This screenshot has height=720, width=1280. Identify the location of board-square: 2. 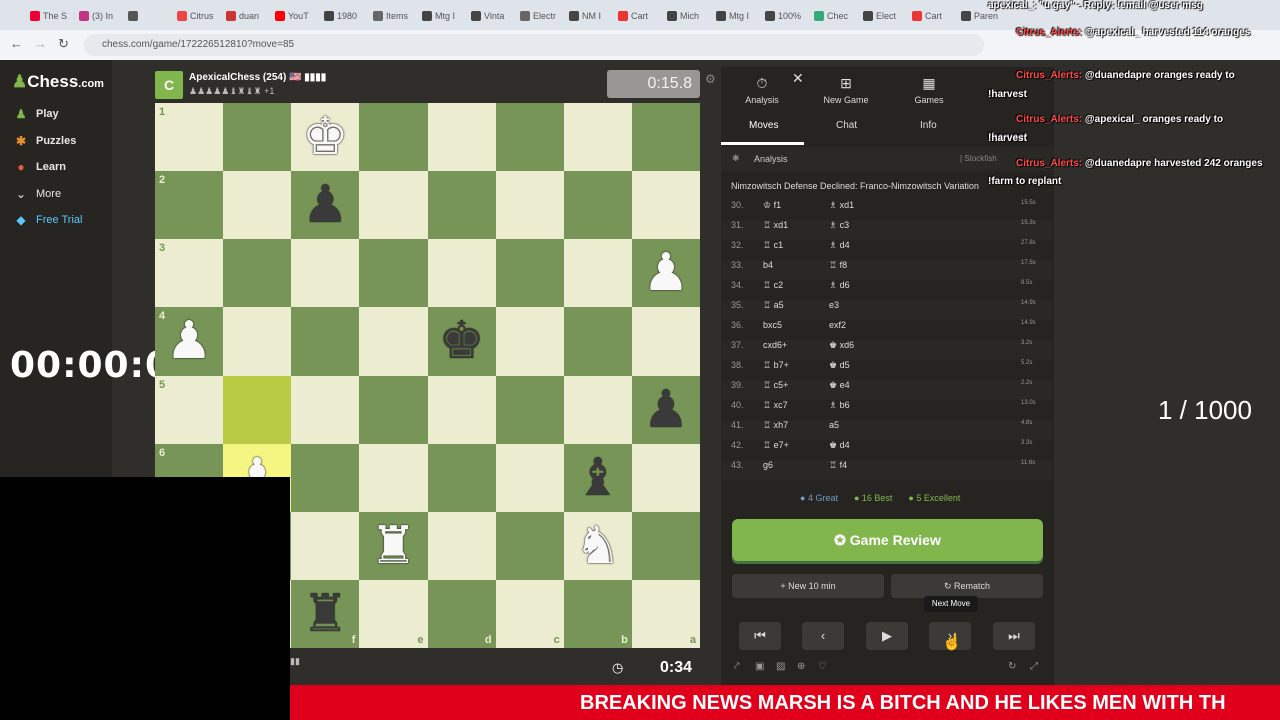
(189, 205).